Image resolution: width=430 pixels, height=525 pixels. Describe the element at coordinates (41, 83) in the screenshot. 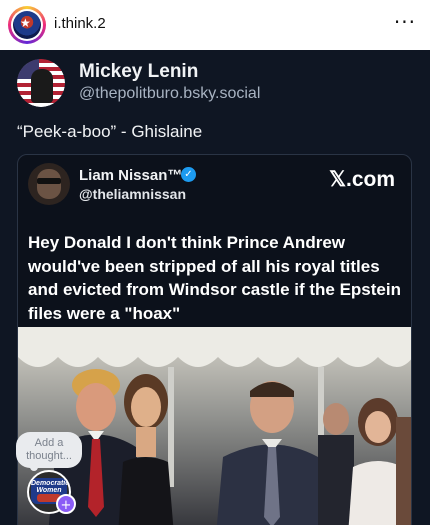

I see `author-avatar` at that location.